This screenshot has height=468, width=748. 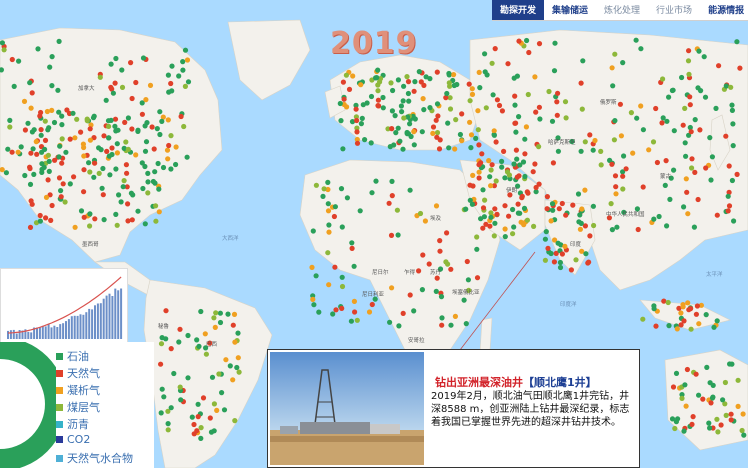 What do you see at coordinates (78, 390) in the screenshot?
I see `legend-condensate: 凝析气` at bounding box center [78, 390].